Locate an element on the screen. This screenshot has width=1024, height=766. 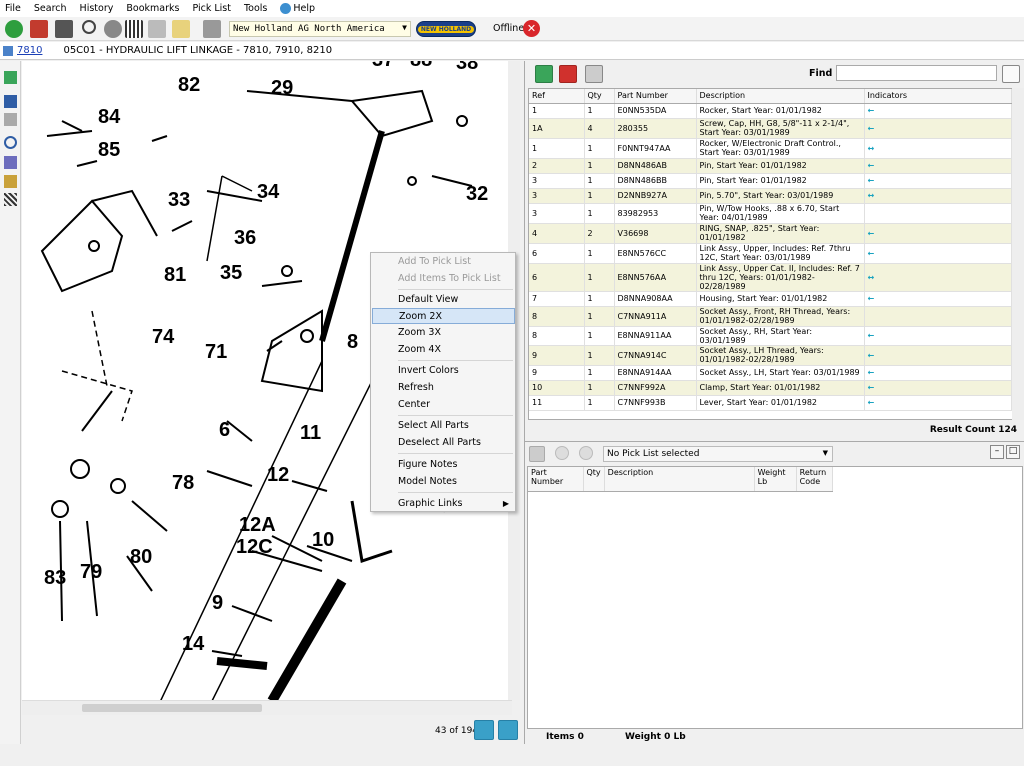
col-description: Description is located at coordinates (780, 96).